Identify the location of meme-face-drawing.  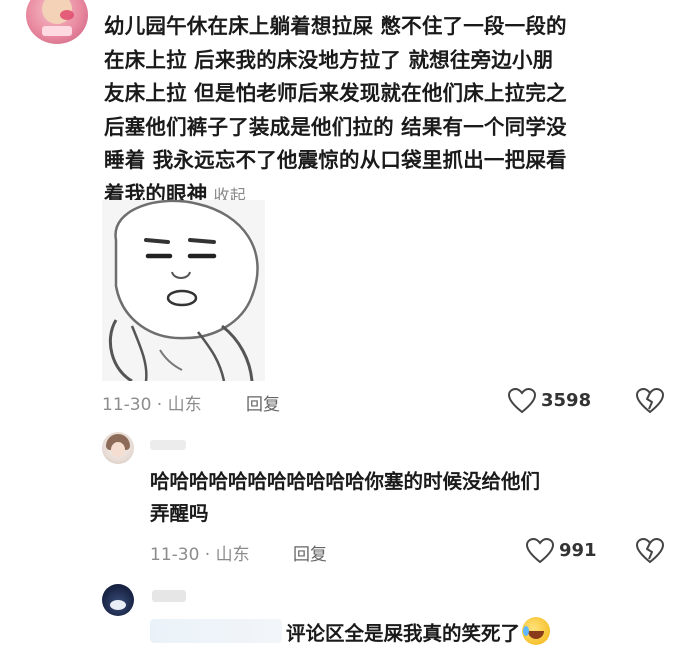
(183, 290).